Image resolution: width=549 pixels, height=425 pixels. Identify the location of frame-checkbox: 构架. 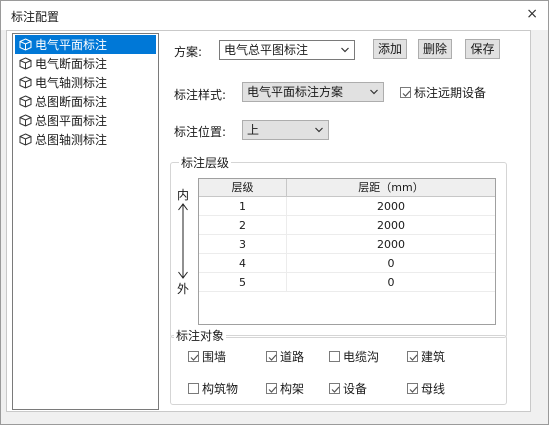
(285, 388).